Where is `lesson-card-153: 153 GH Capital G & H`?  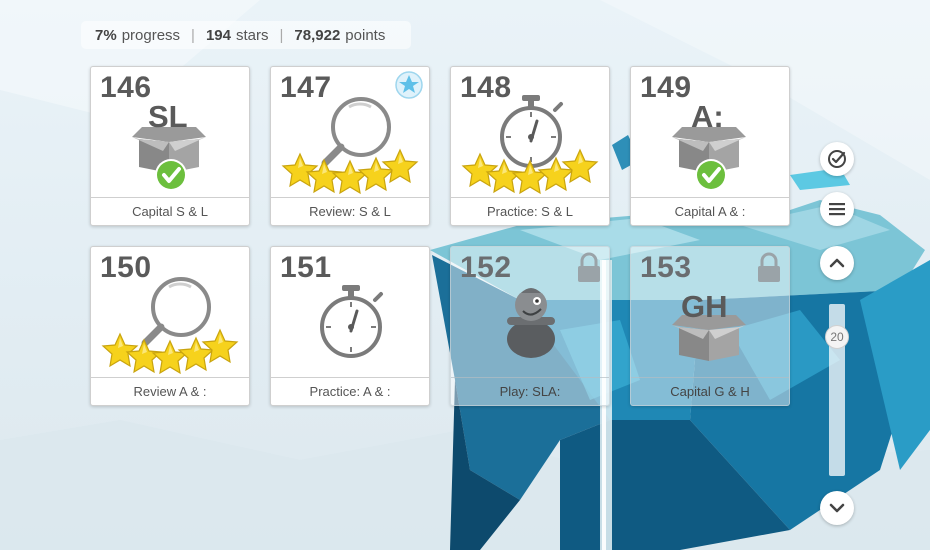
lesson-card-153: 153 GH Capital G & H is located at coordinates (710, 326).